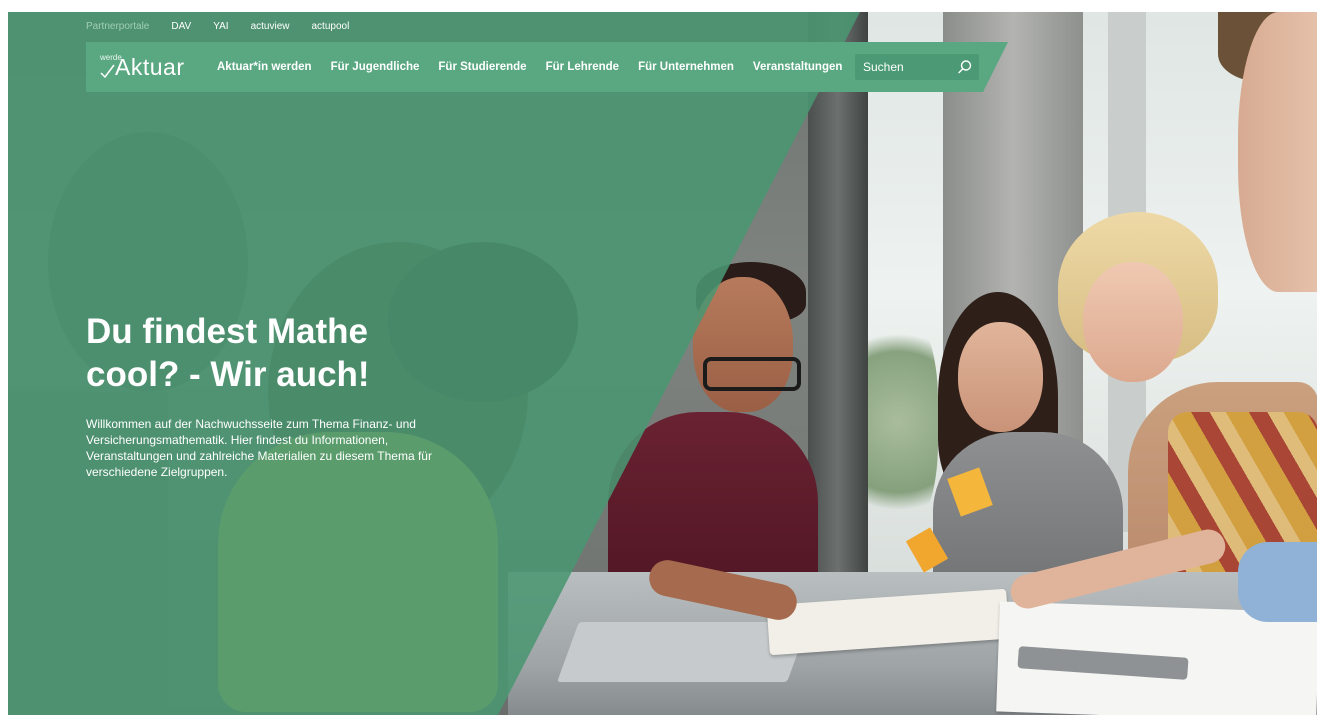  I want to click on nav-link-for-students: Für Studierende, so click(482, 67).